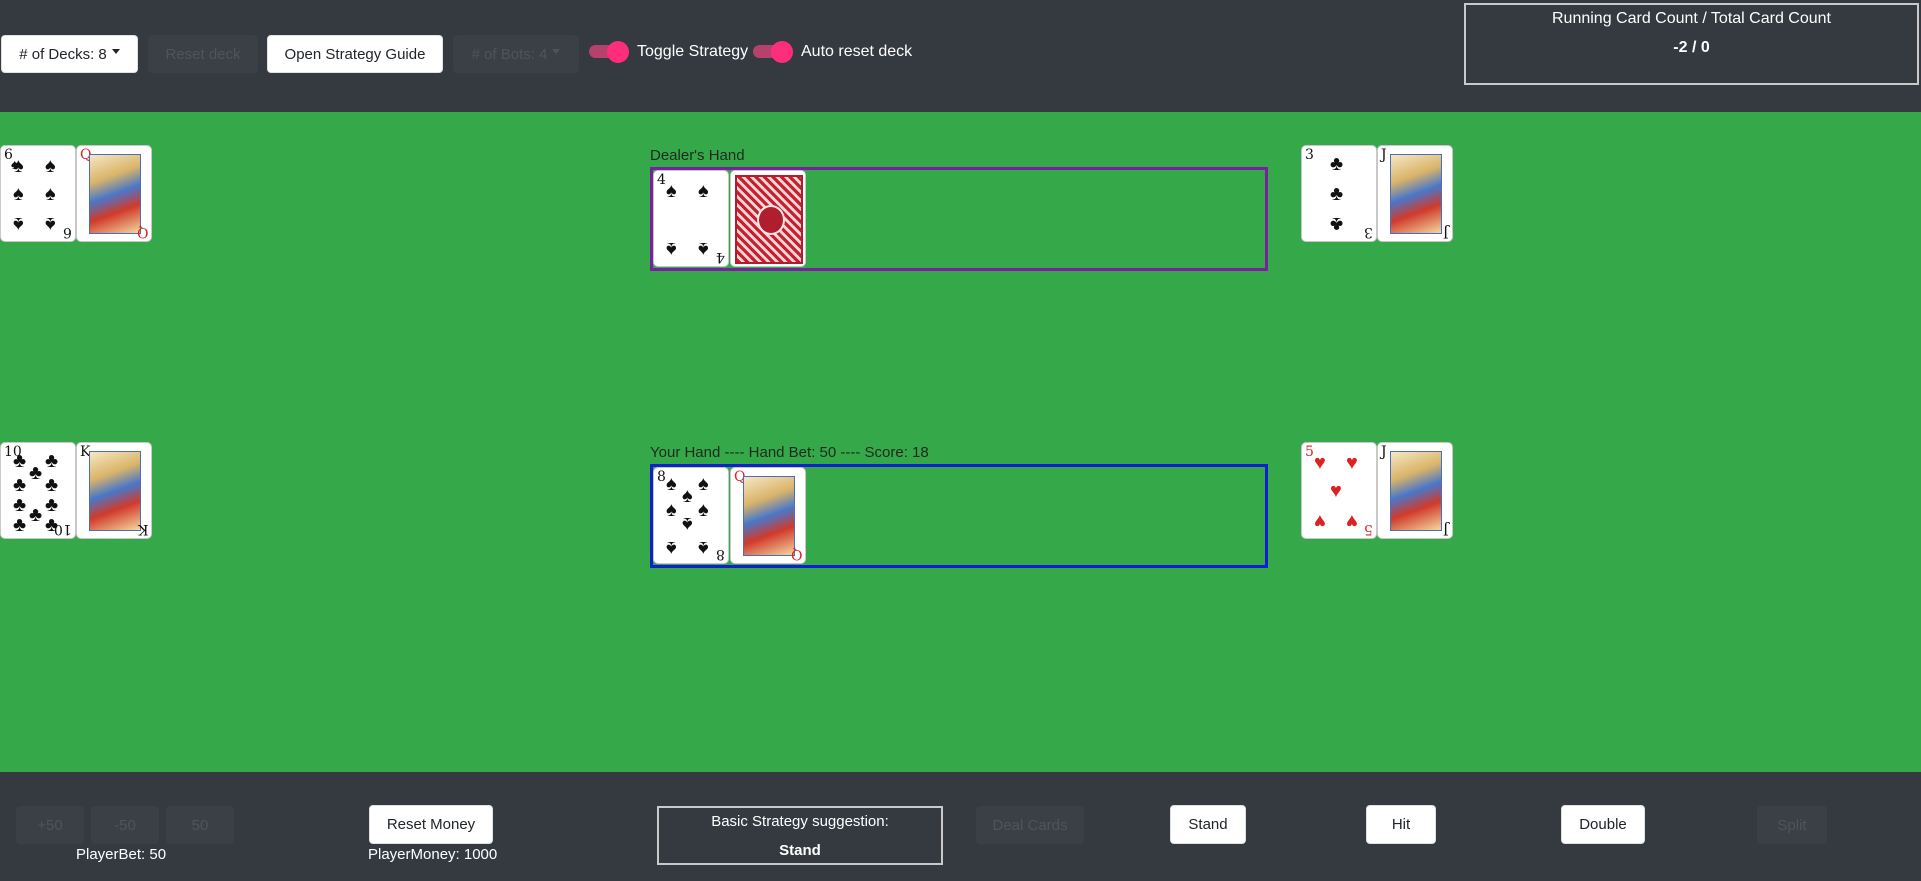  I want to click on toggle-strategy-switch, so click(609, 52).